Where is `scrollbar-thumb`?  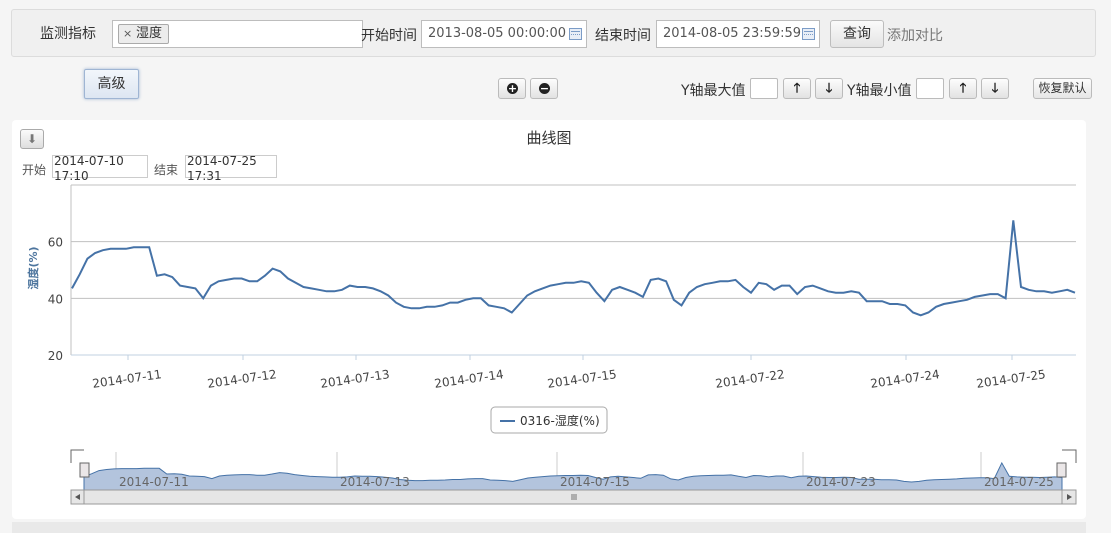
scrollbar-thumb is located at coordinates (573, 497).